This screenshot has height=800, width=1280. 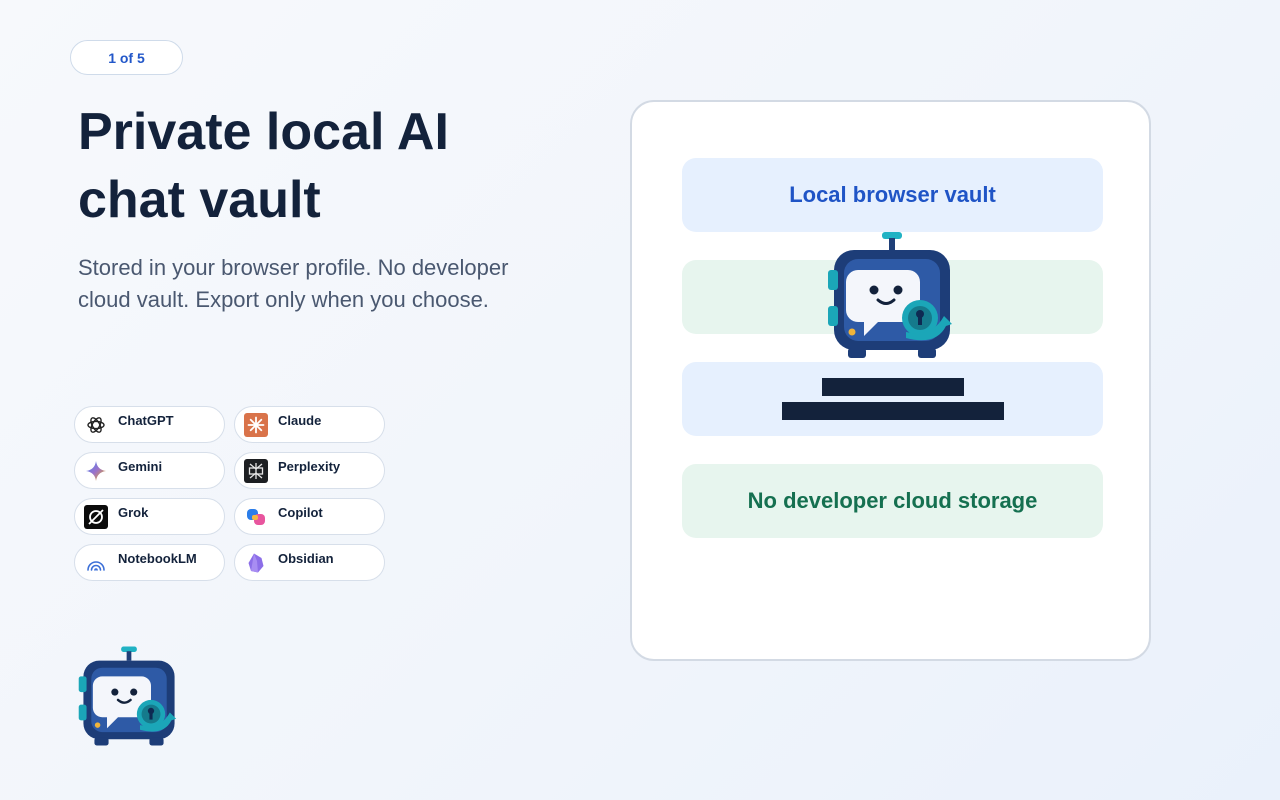 I want to click on vault-label: Local browser vault, so click(x=892, y=194).